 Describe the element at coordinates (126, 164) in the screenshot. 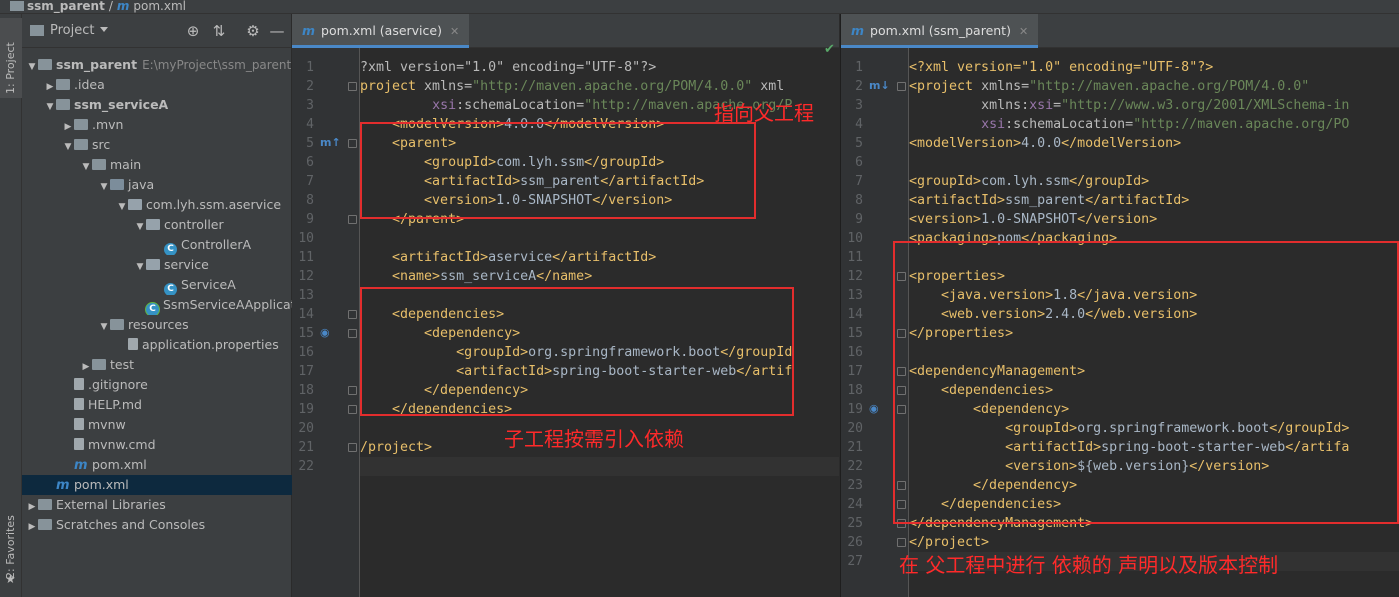

I see `tree-item-label: main` at that location.